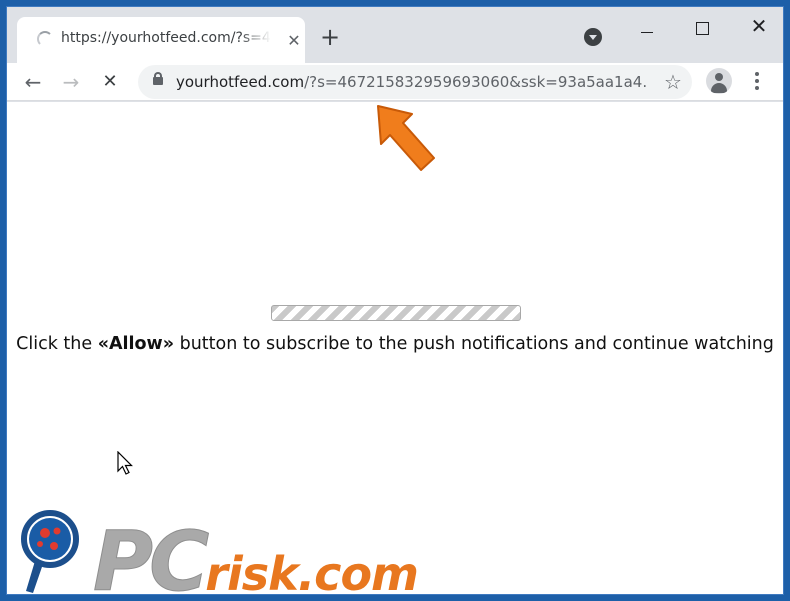 The height and width of the screenshot is (601, 790). Describe the element at coordinates (312, 571) in the screenshot. I see `watermark-risk: risk.com` at that location.